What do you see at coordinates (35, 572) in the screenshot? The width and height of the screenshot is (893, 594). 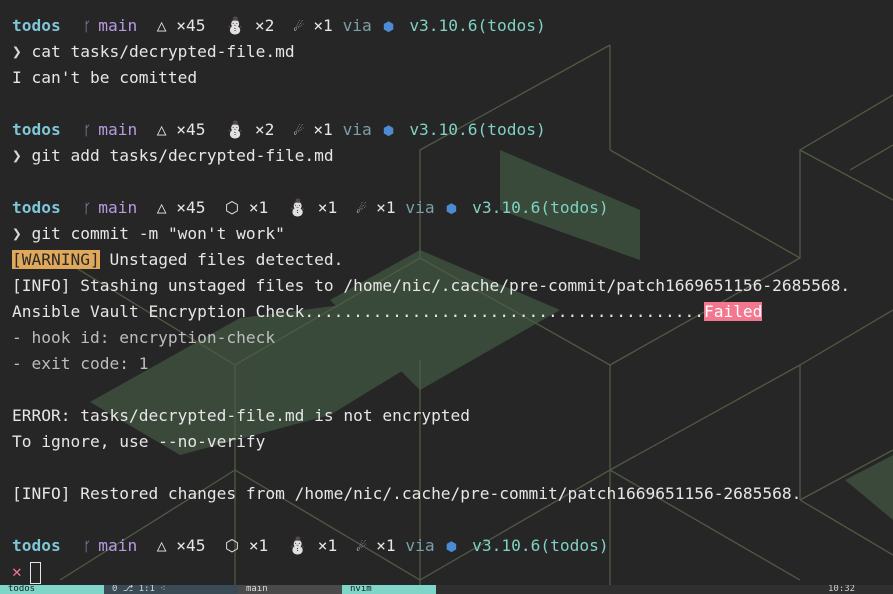 I see `terminal-cursor` at bounding box center [35, 572].